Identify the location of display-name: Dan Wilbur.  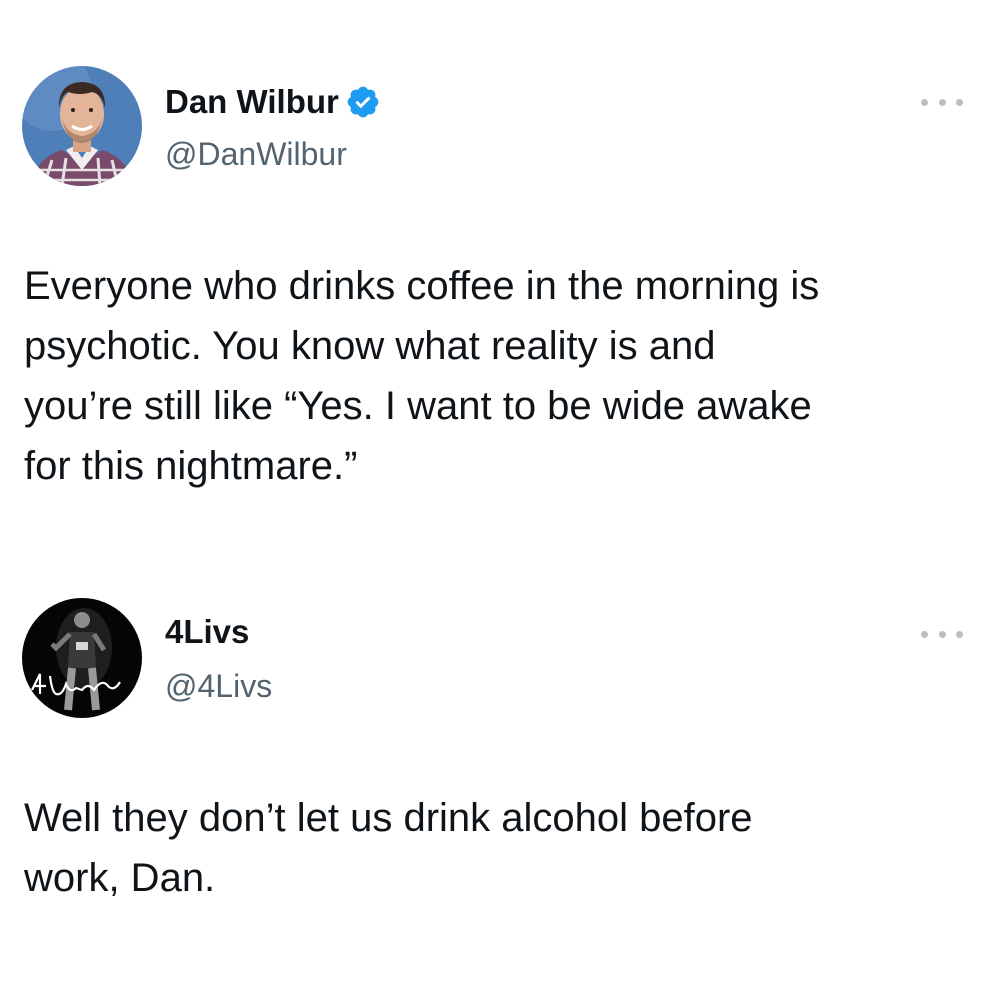
(252, 102).